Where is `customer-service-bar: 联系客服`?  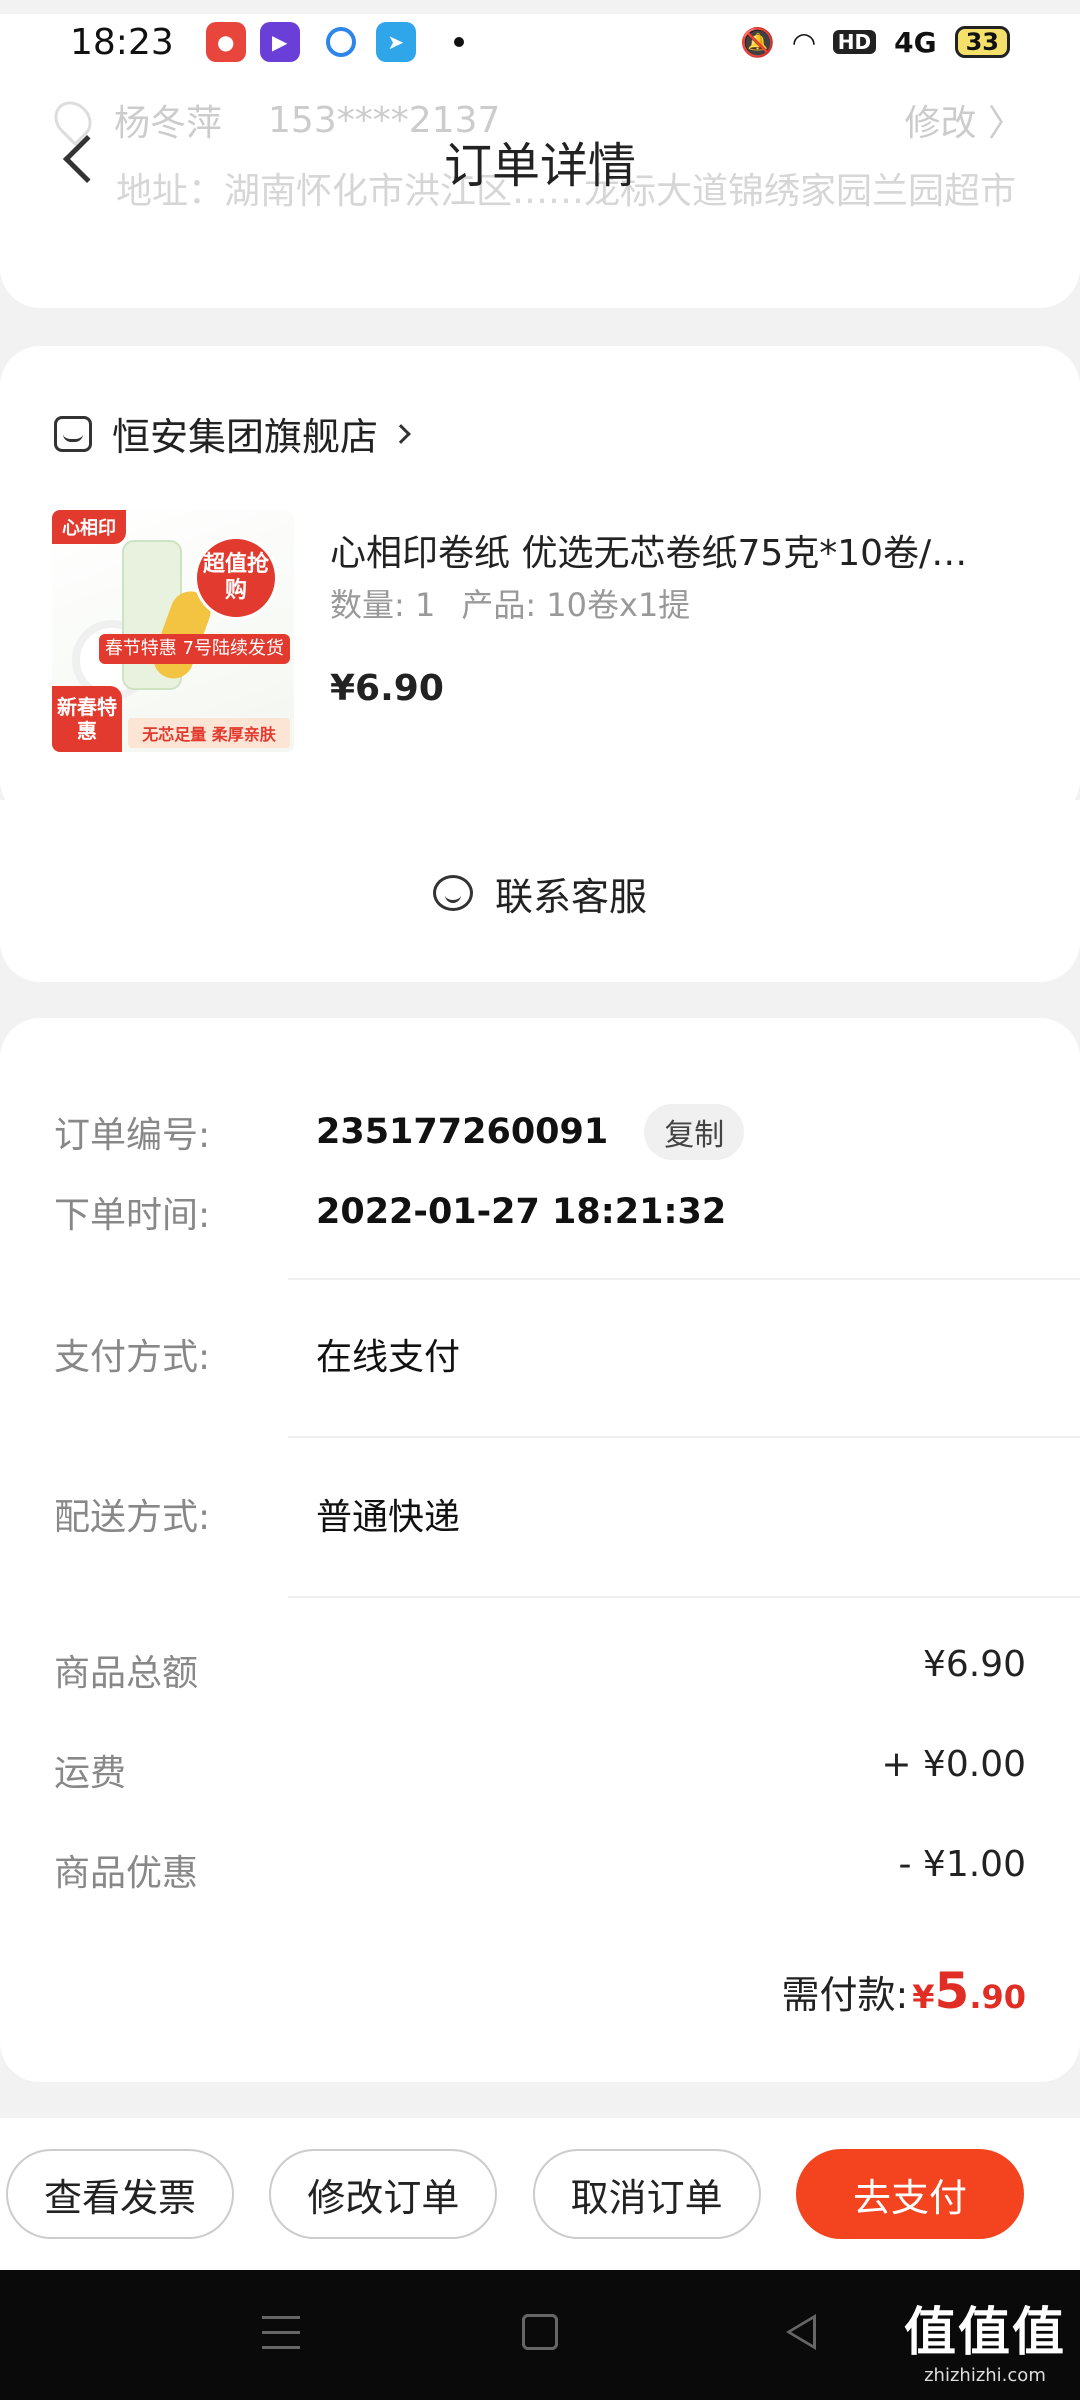 customer-service-bar: 联系客服 is located at coordinates (540, 891).